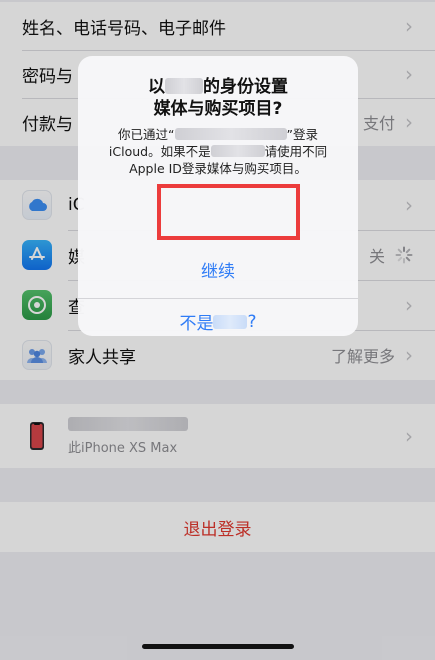  What do you see at coordinates (302, 134) in the screenshot?
I see `alert-msg-suffix: ”登录` at bounding box center [302, 134].